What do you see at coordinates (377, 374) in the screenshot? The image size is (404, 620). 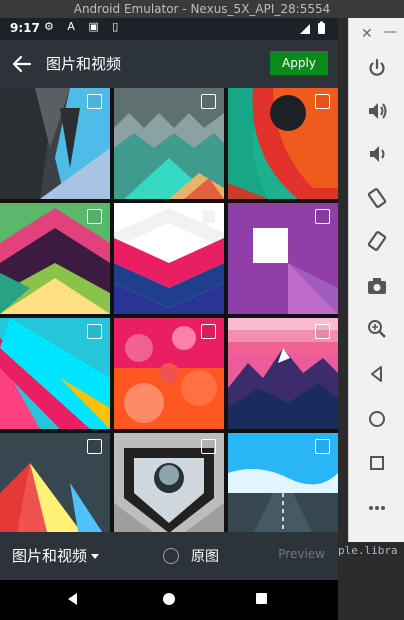 I see `back-icon` at bounding box center [377, 374].